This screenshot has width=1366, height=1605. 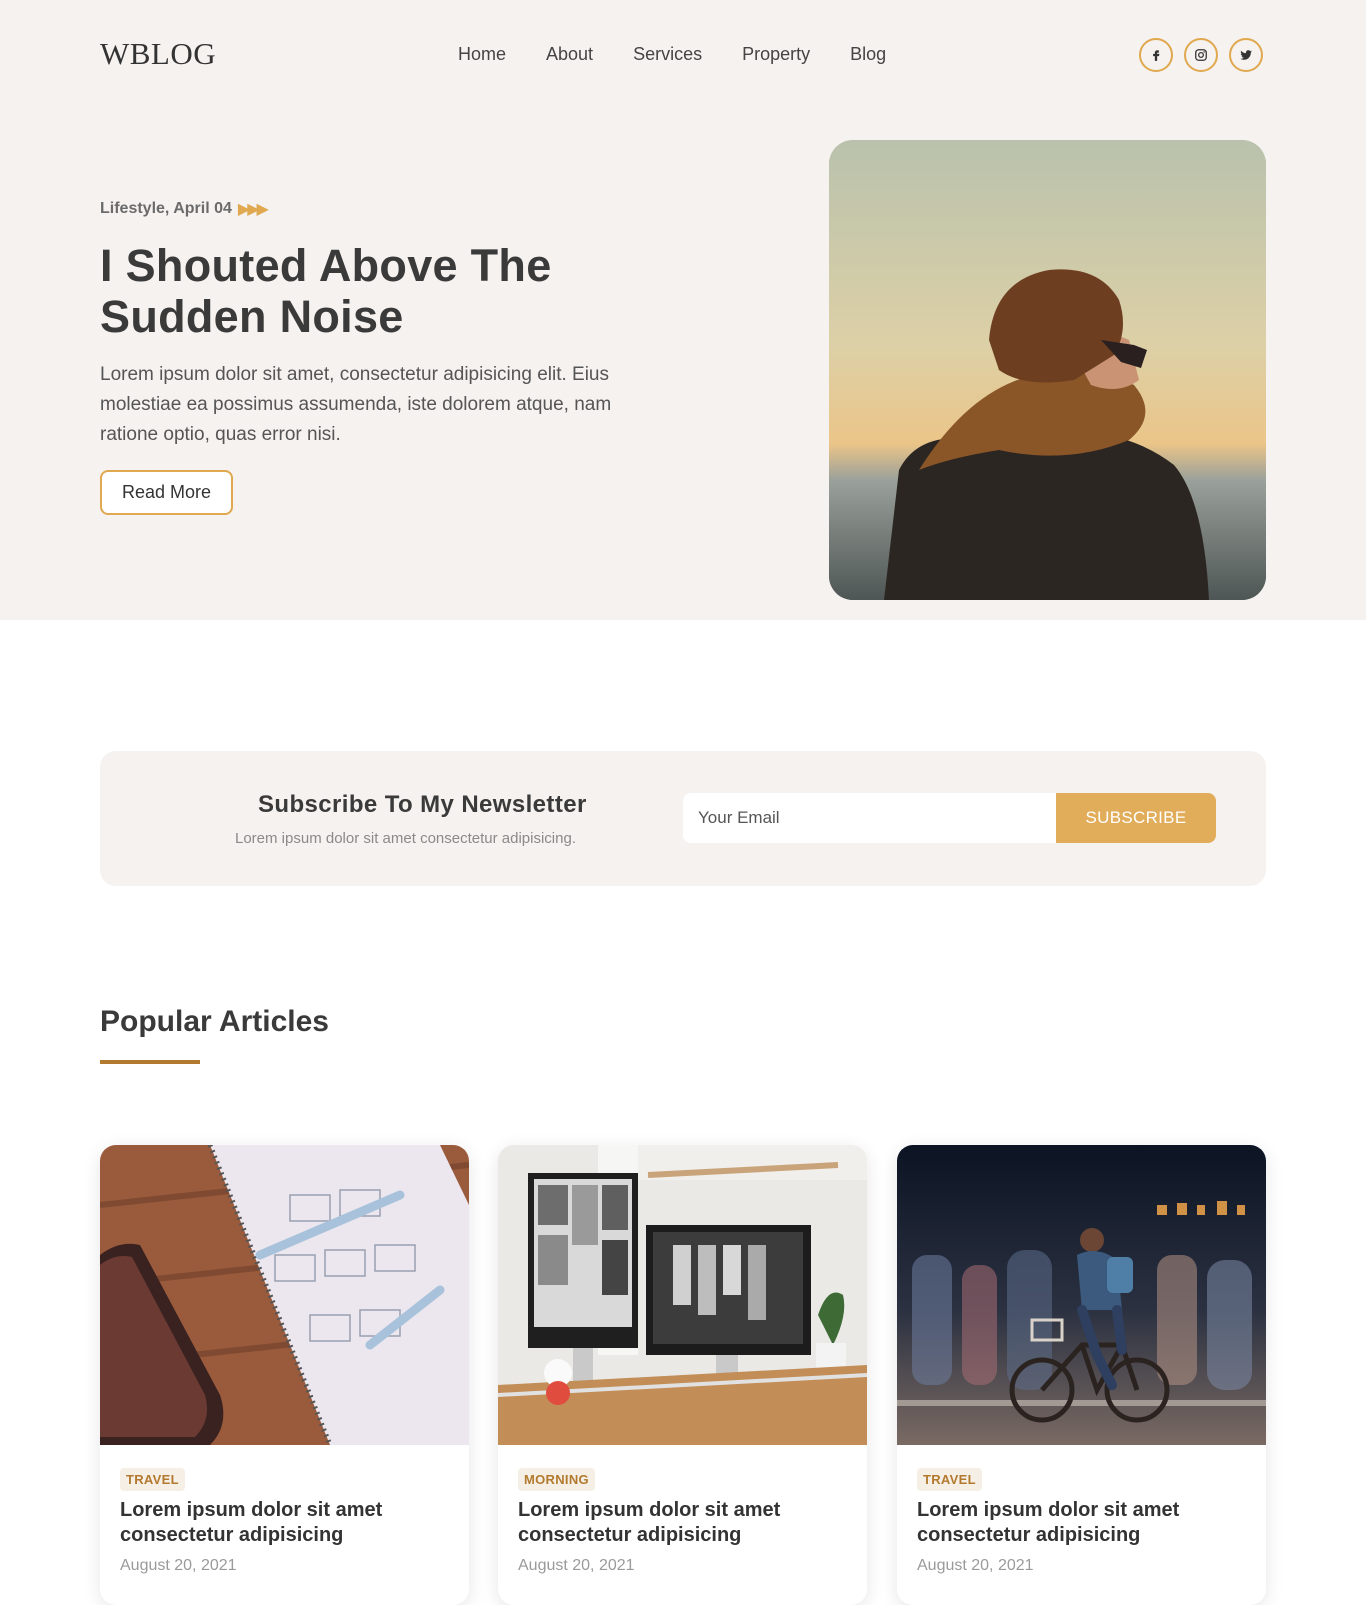 What do you see at coordinates (158, 54) in the screenshot?
I see `site-logo: WBLOG` at bounding box center [158, 54].